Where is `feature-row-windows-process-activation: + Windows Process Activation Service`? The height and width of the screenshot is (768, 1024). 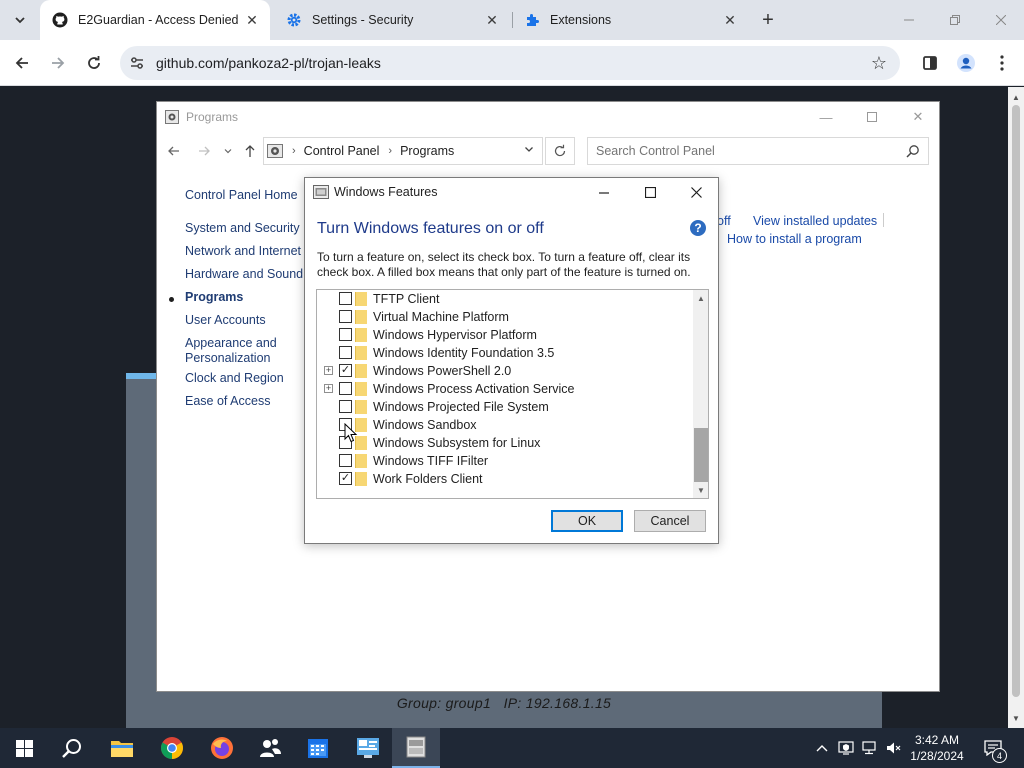
feature-row-windows-process-activation: + Windows Process Activation Service is located at coordinates (504, 389).